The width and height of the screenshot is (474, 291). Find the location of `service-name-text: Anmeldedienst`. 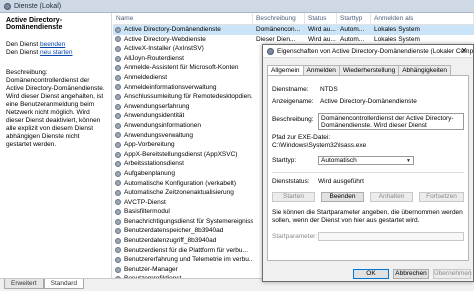

service-name-text: Anmeldedienst is located at coordinates (145, 77).